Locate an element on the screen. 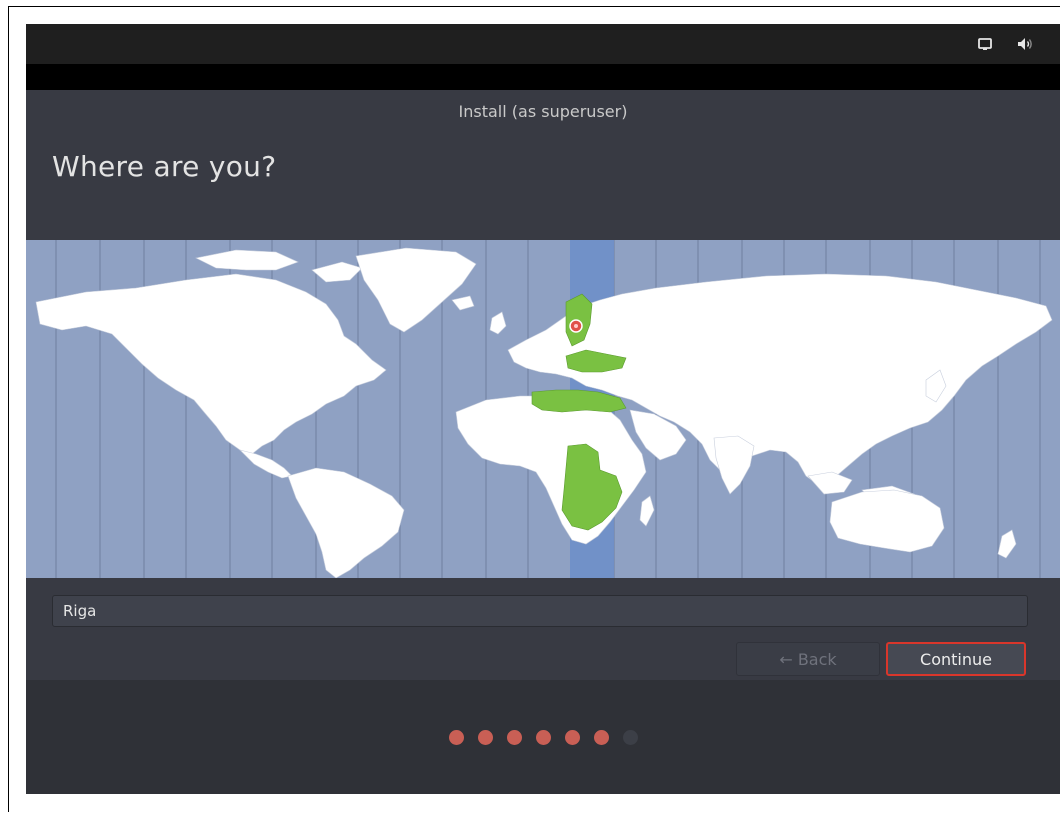 The image size is (1062, 814). timezone-input is located at coordinates (540, 611).